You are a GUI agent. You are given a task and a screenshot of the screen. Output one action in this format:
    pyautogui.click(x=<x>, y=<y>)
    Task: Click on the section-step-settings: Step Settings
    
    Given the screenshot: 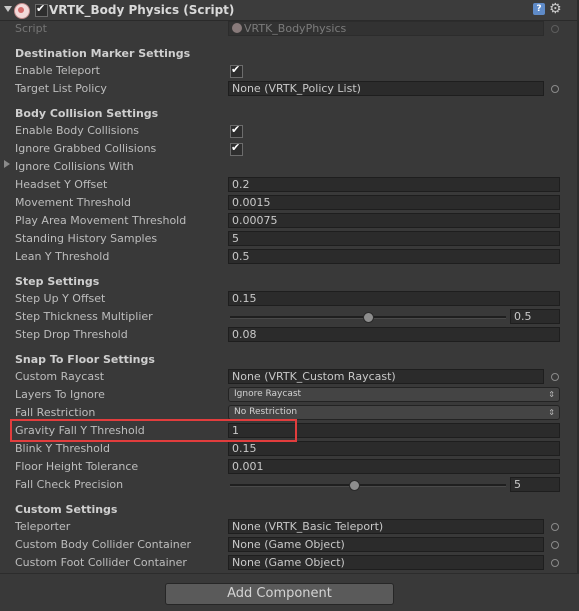 What is the action you would take?
    pyautogui.click(x=57, y=281)
    